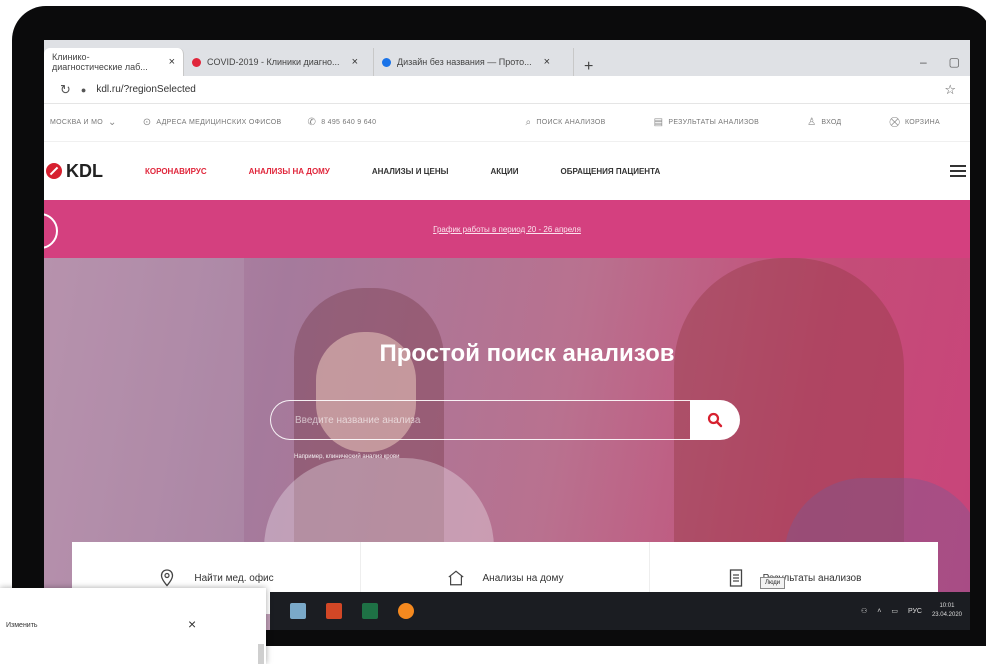 The width and height of the screenshot is (986, 664). Describe the element at coordinates (894, 611) in the screenshot. I see `network-icon: ▭` at that location.